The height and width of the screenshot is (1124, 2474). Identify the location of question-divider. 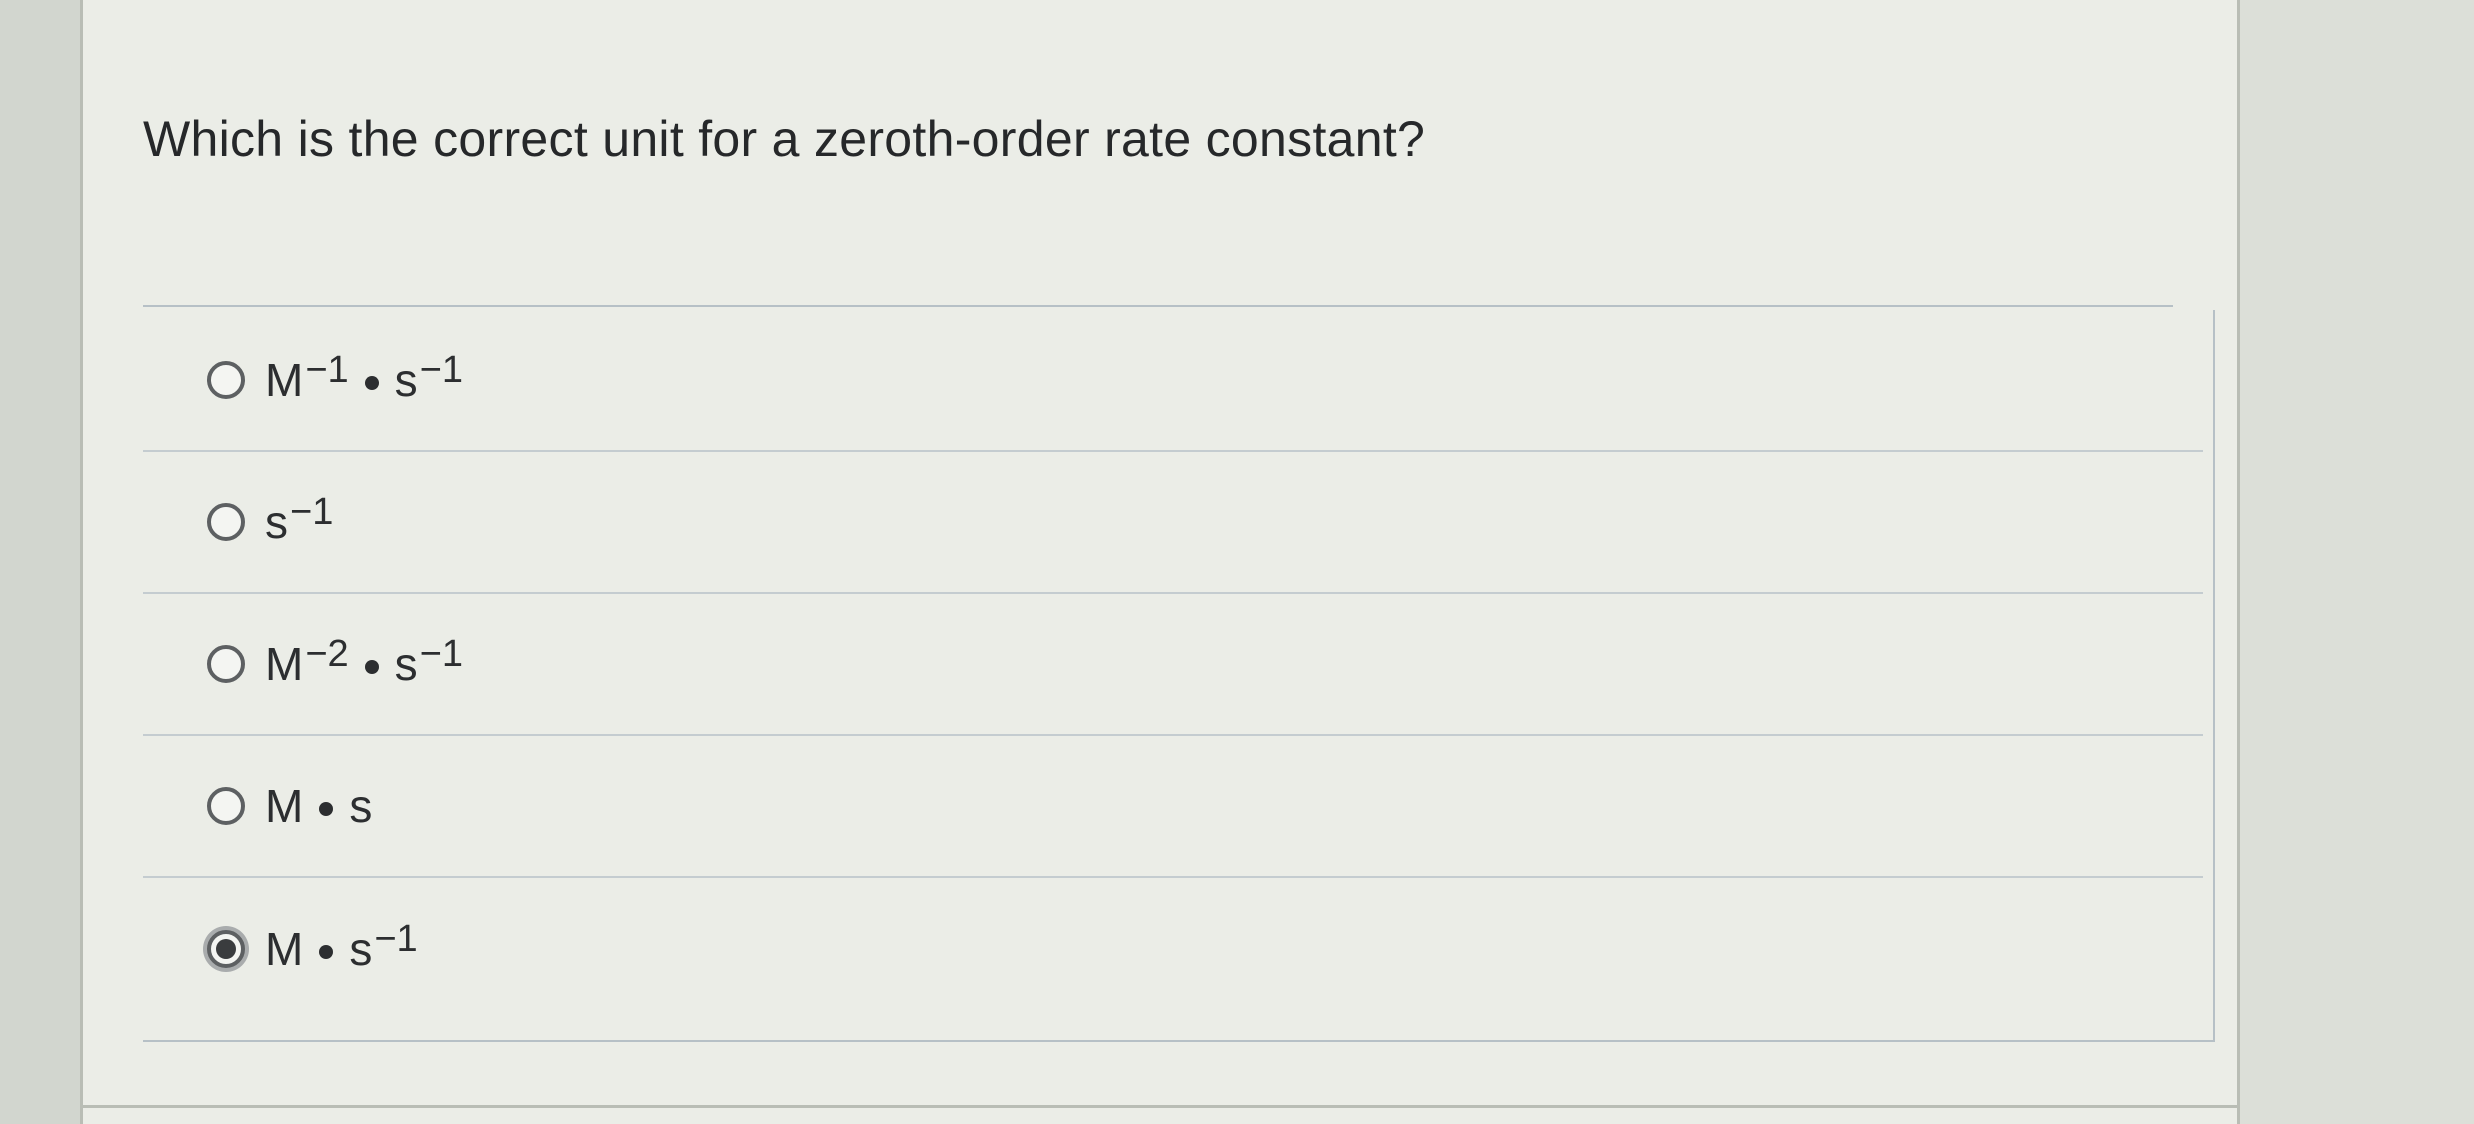
(1158, 306).